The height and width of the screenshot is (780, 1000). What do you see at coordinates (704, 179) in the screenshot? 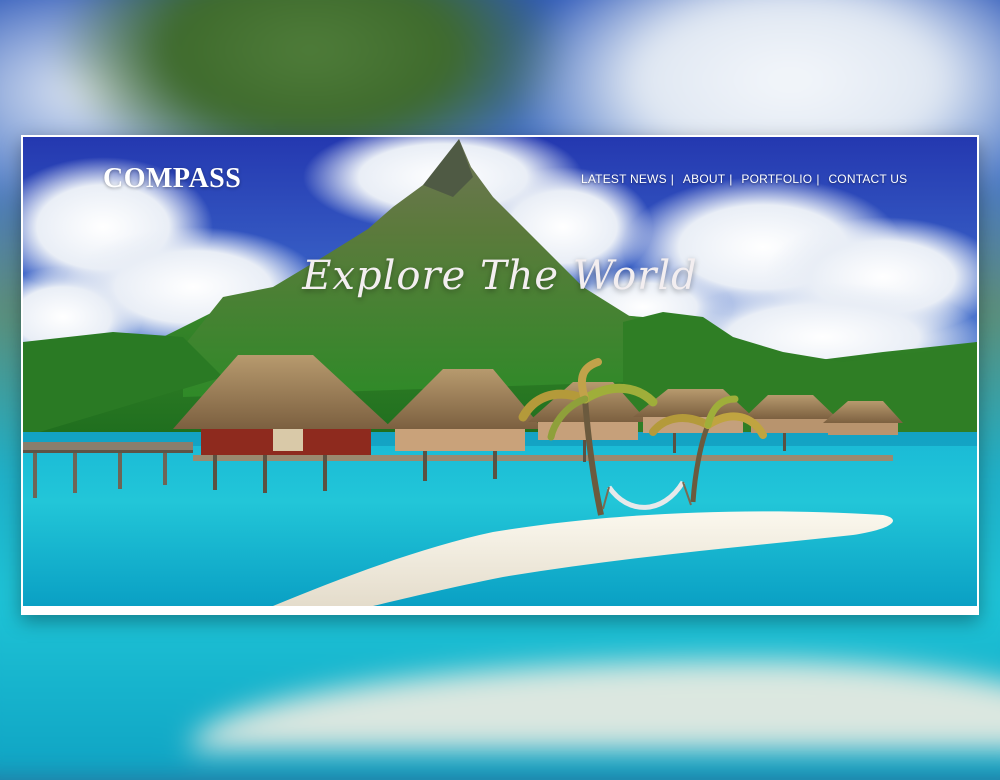
I see `nav-about: ABOUT` at bounding box center [704, 179].